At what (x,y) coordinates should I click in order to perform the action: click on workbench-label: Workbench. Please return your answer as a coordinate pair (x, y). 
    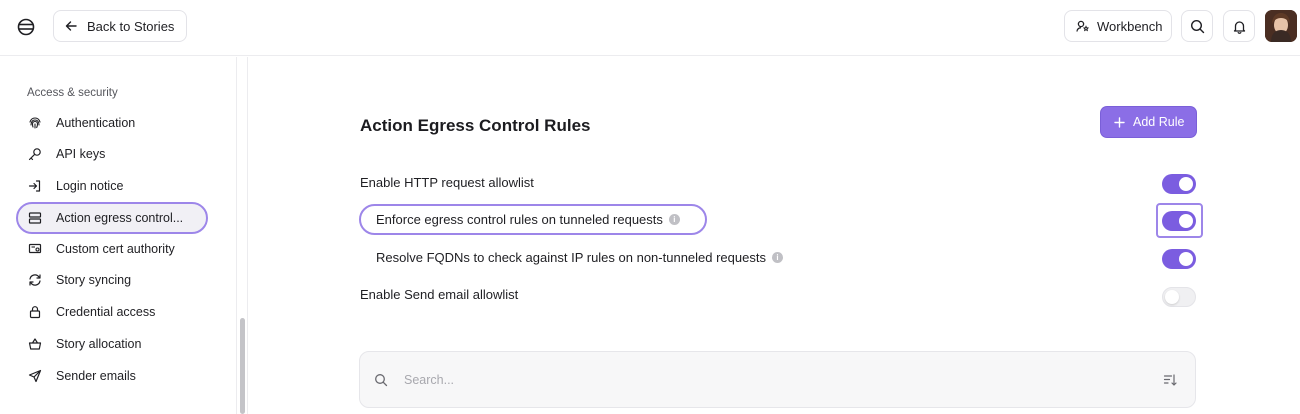
    Looking at the image, I should click on (1130, 26).